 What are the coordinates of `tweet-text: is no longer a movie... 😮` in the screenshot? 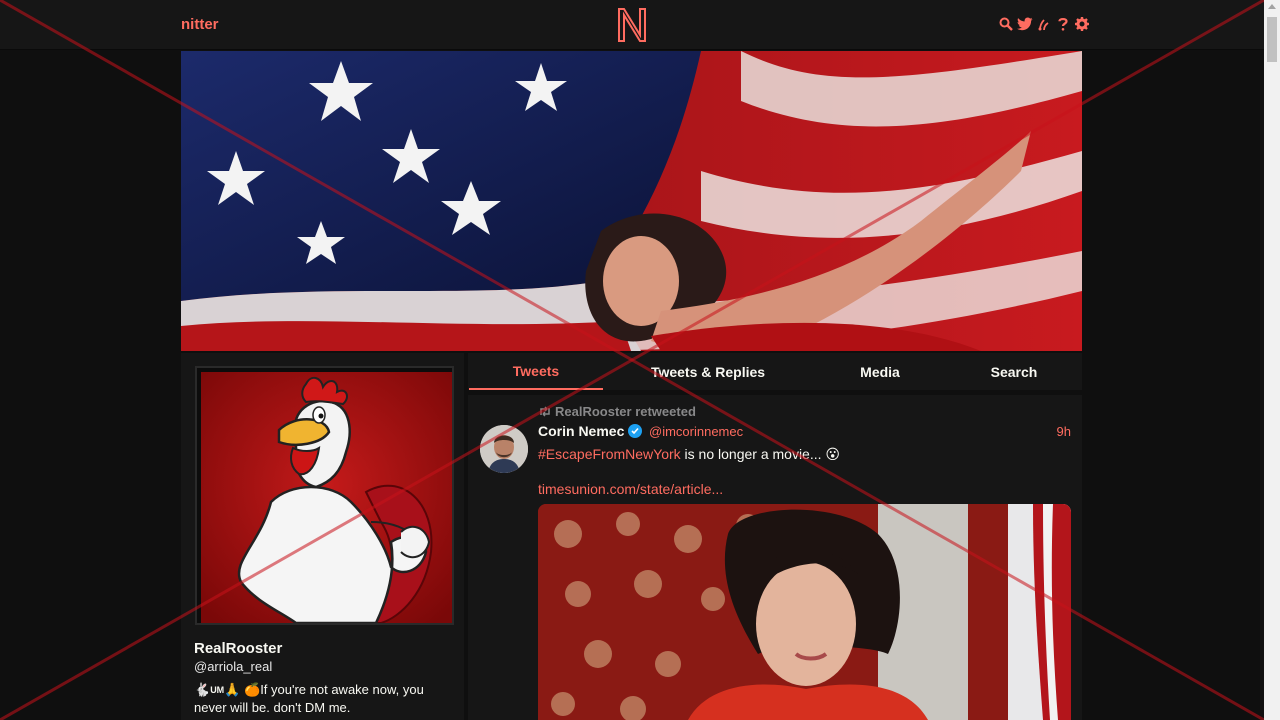 It's located at (760, 454).